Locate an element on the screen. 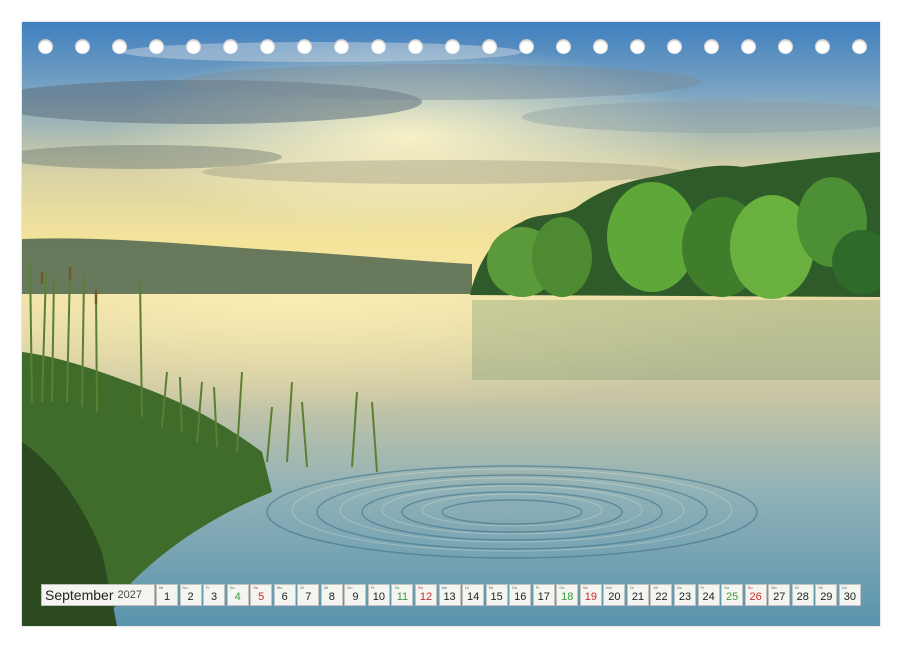 This screenshot has width=902, height=648. day-number: 17 is located at coordinates (543, 597).